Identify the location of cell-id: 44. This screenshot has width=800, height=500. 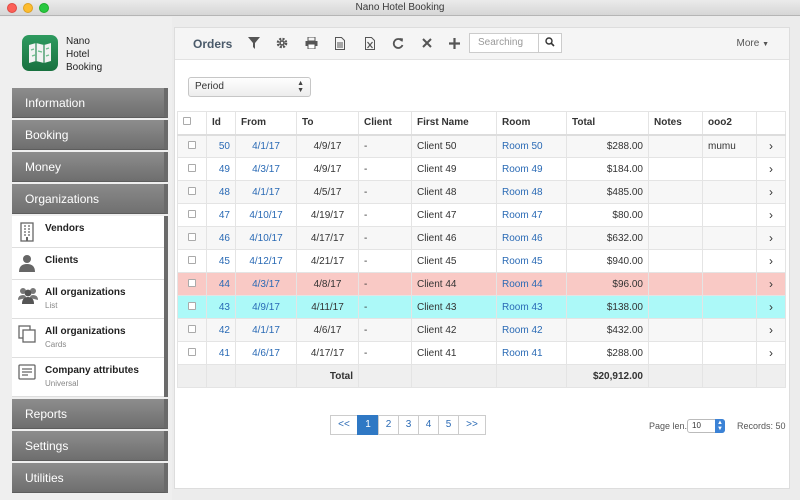
(221, 284).